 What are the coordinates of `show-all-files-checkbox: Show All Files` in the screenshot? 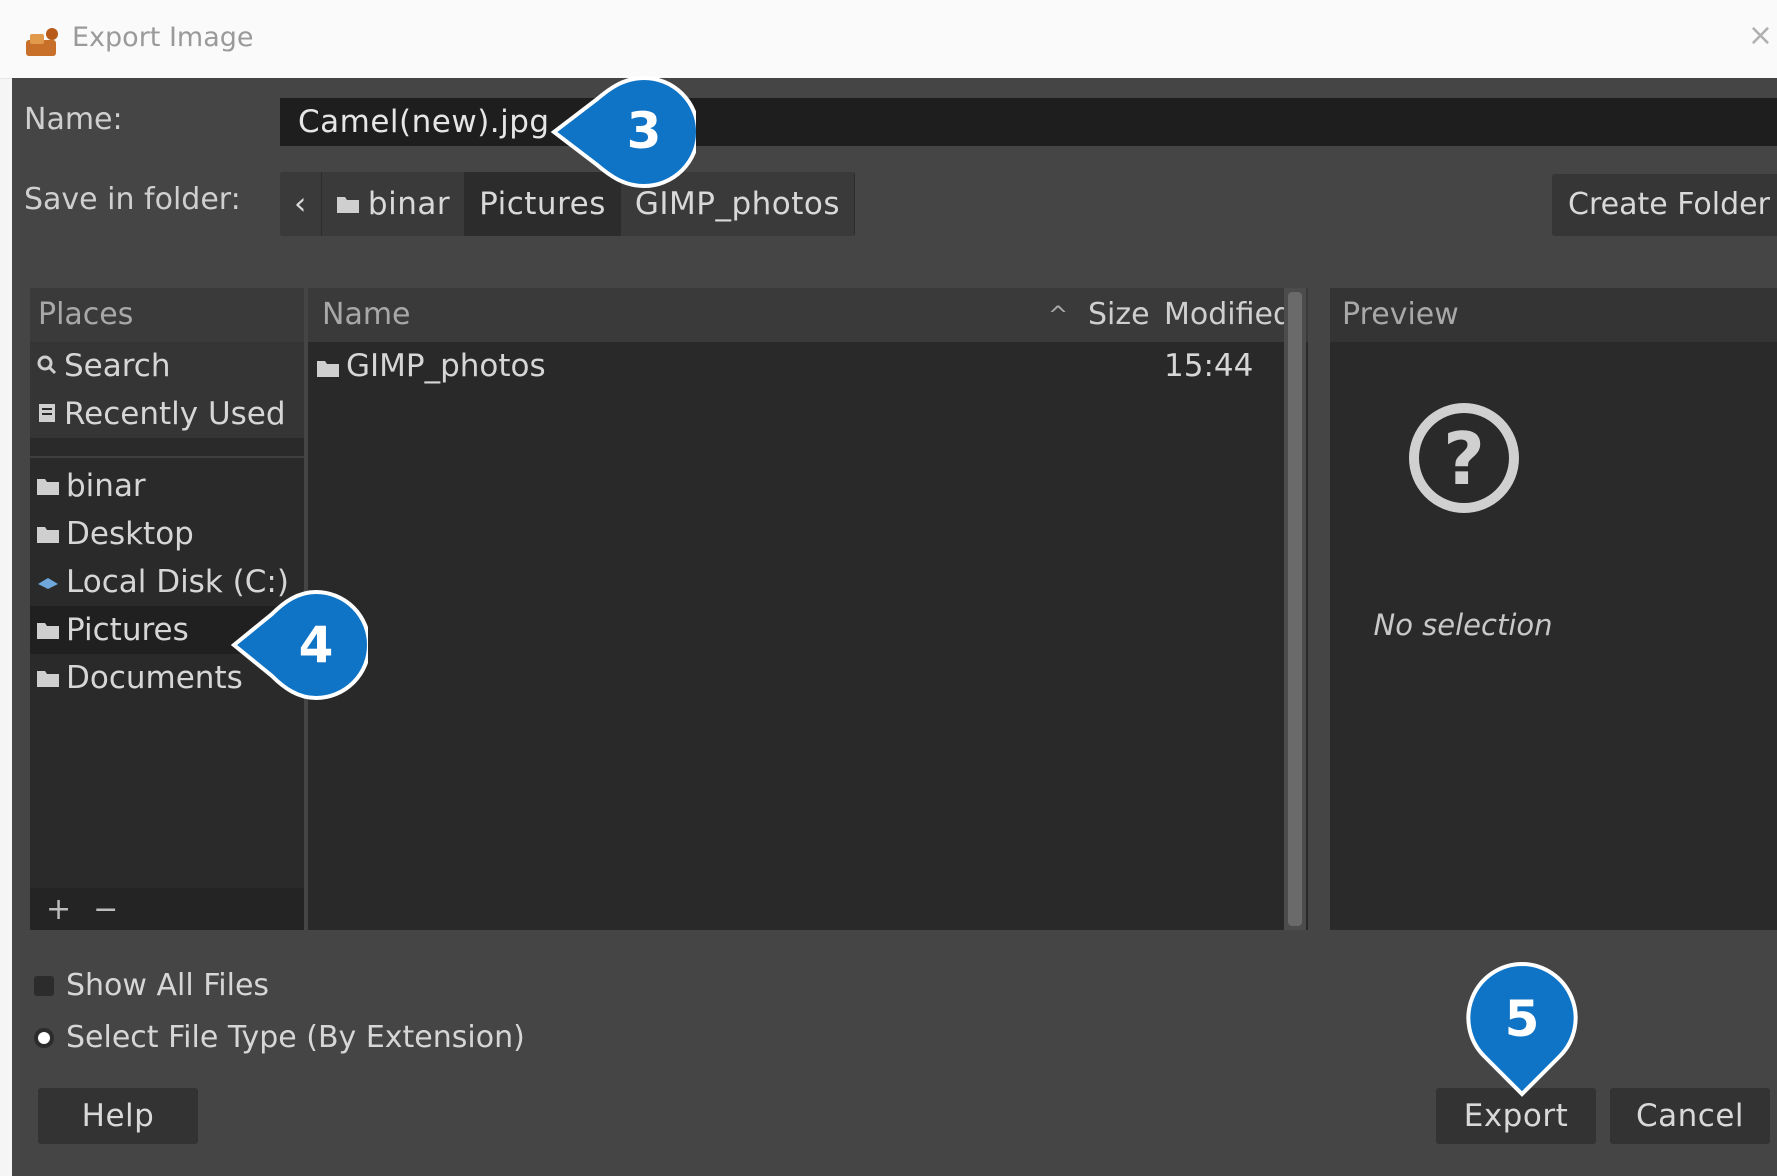 It's located at (151, 985).